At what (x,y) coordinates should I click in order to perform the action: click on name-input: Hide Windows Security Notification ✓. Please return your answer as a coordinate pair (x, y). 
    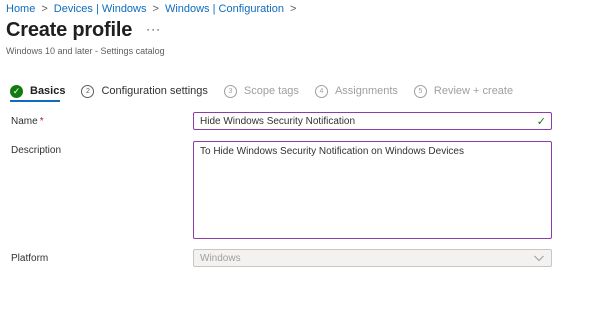
    Looking at the image, I should click on (372, 121).